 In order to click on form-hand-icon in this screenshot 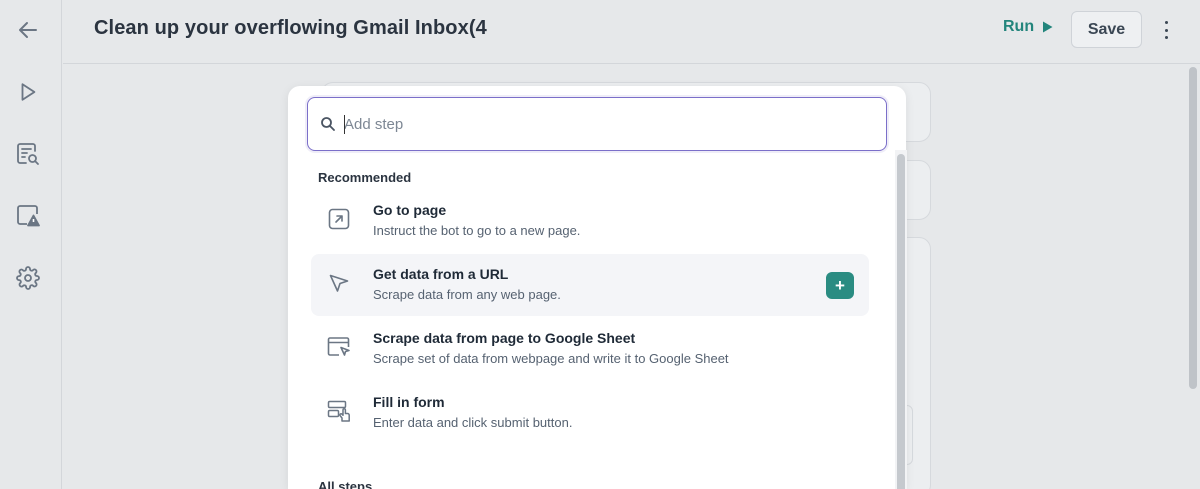, I will do `click(339, 411)`.